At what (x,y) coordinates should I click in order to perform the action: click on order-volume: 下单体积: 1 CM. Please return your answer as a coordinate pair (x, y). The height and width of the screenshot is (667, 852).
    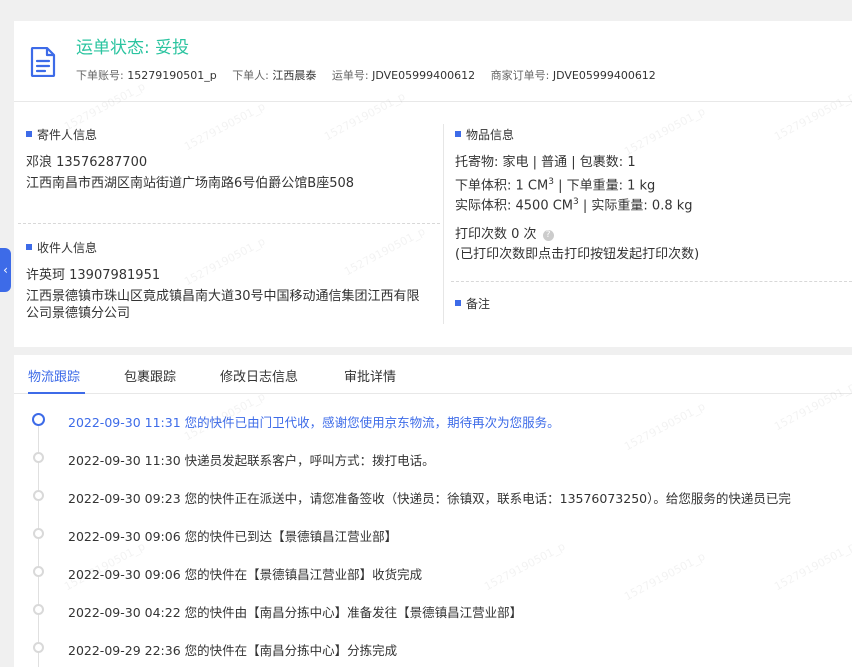
    Looking at the image, I should click on (502, 186).